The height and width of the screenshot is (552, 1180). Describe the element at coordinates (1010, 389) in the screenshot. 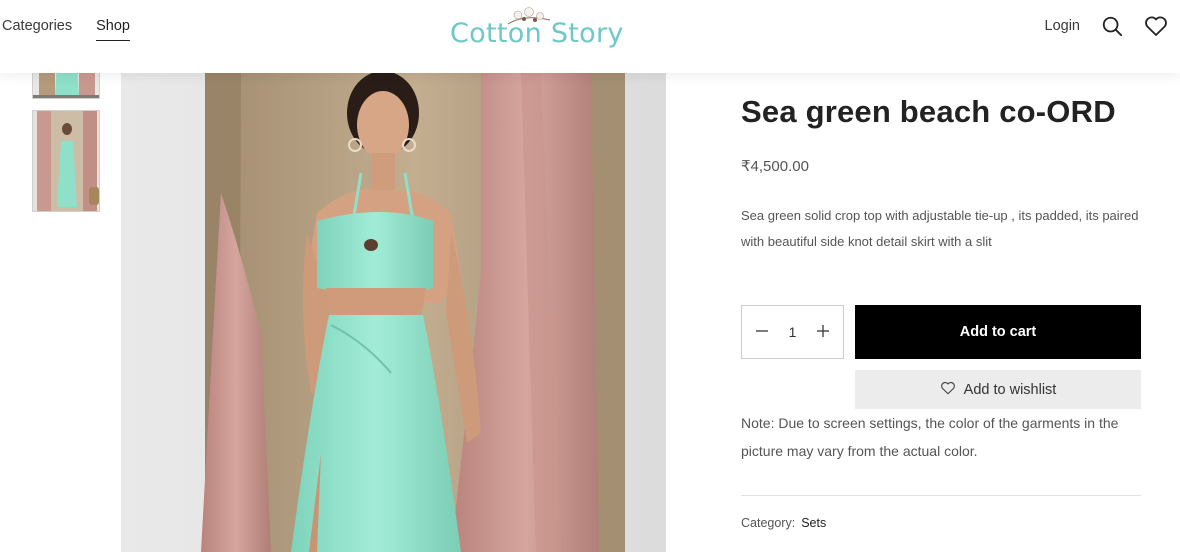

I see `wishlist-label: Add to wishlist` at that location.